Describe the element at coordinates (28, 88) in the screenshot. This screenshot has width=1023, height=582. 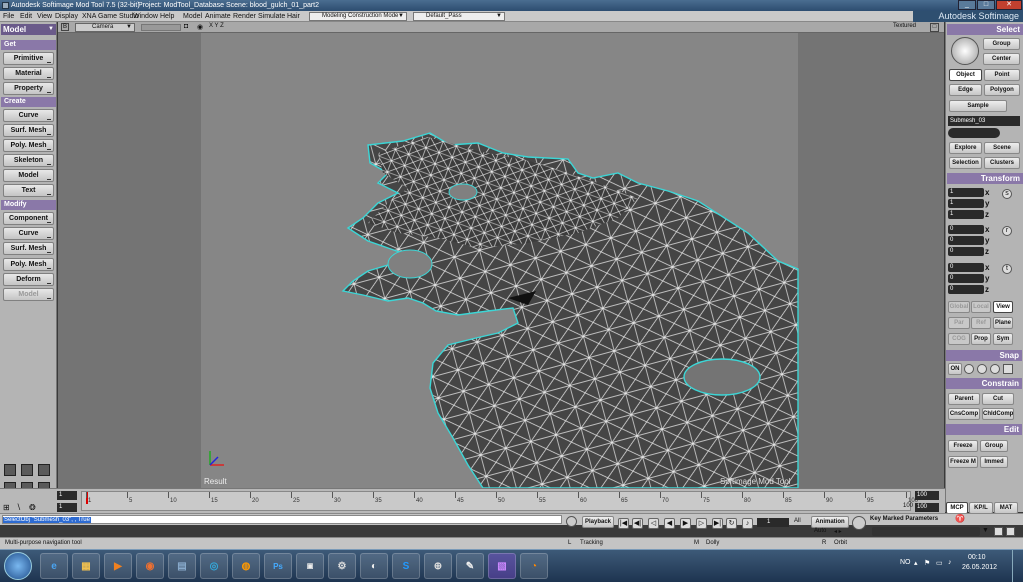
I see `property-button: Property` at that location.